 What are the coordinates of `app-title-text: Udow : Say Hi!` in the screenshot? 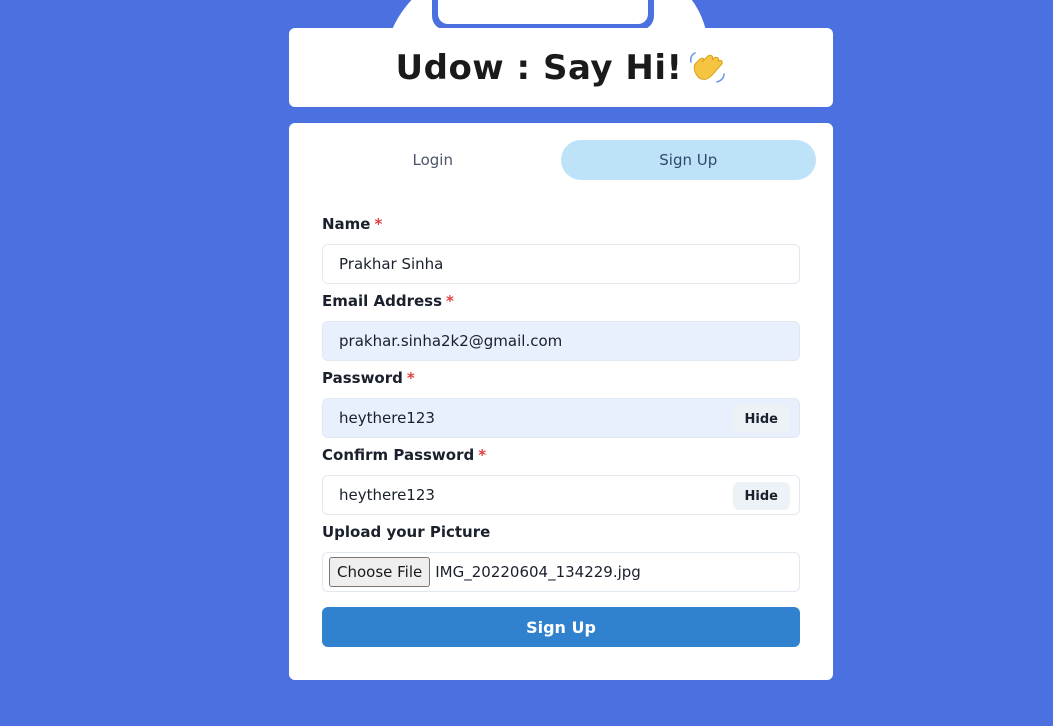 It's located at (539, 67).